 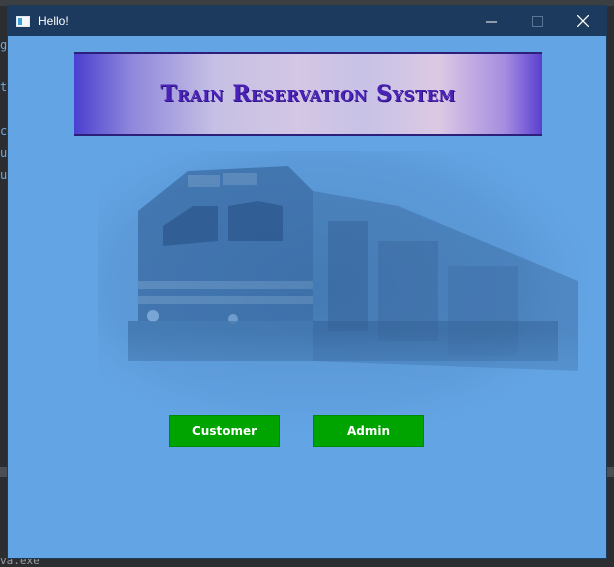 What do you see at coordinates (224, 431) in the screenshot?
I see `customer-button: Customer` at bounding box center [224, 431].